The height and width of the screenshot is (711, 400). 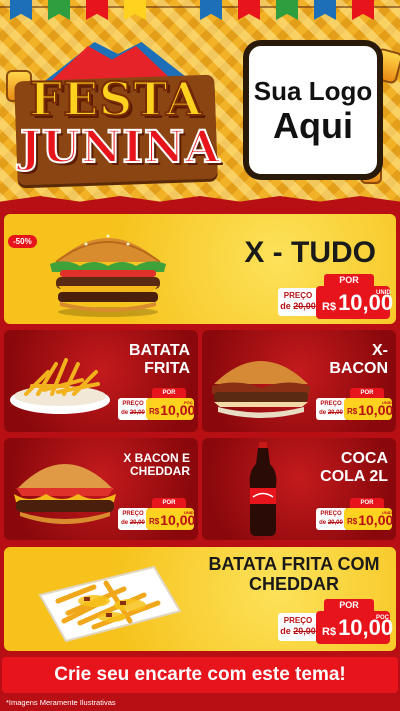 I want to click on product-name: X- BACON, so click(x=358, y=359).